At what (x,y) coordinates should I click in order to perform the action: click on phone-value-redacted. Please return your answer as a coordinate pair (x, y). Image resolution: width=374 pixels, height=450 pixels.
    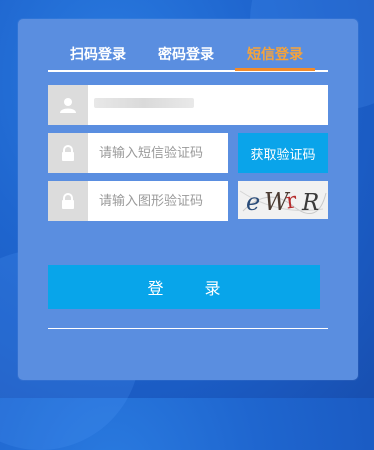
    Looking at the image, I should click on (144, 103).